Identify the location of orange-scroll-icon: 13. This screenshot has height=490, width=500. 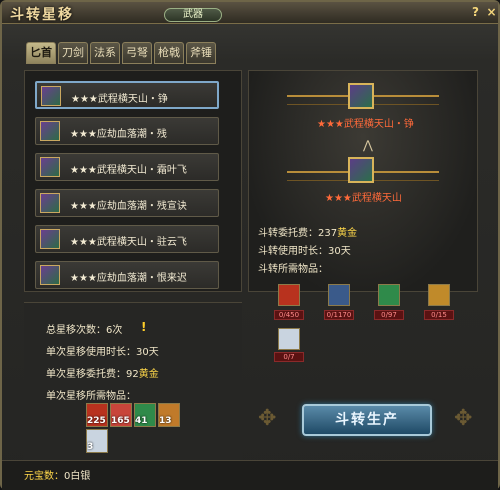
(169, 415).